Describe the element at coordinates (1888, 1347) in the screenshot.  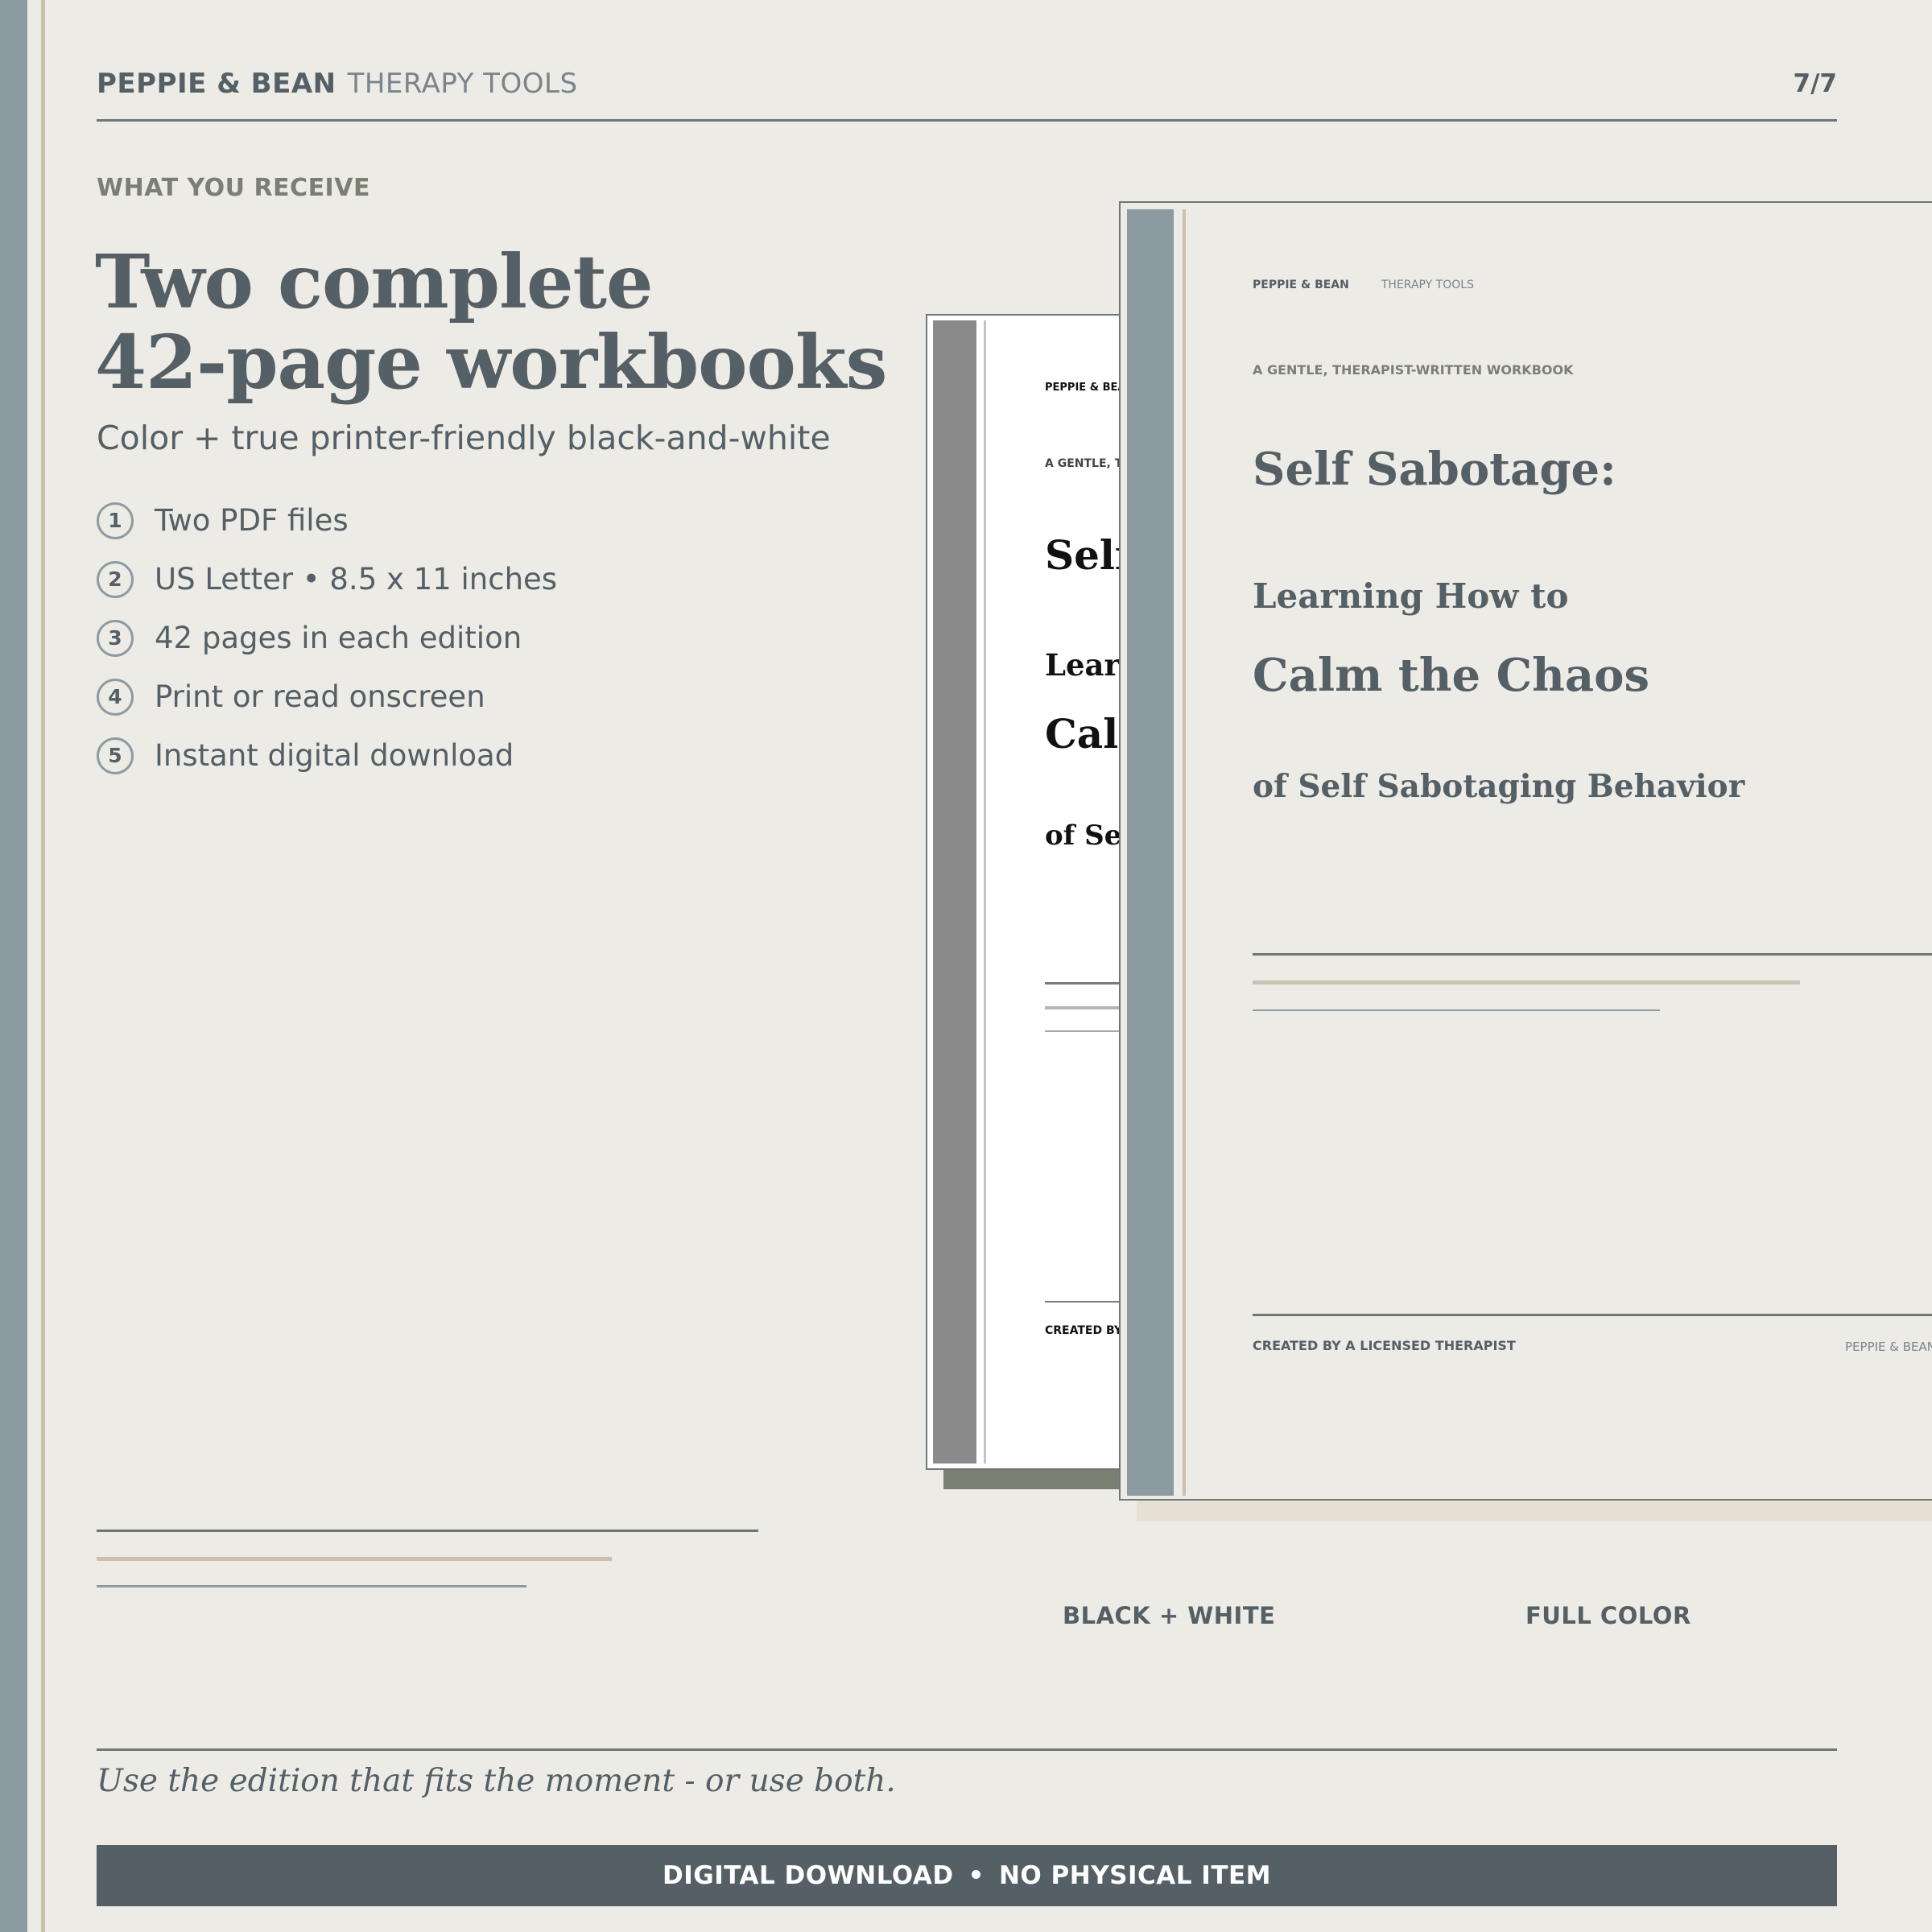
I see `cover-footer-brand: PEPPIE & BEAN` at that location.